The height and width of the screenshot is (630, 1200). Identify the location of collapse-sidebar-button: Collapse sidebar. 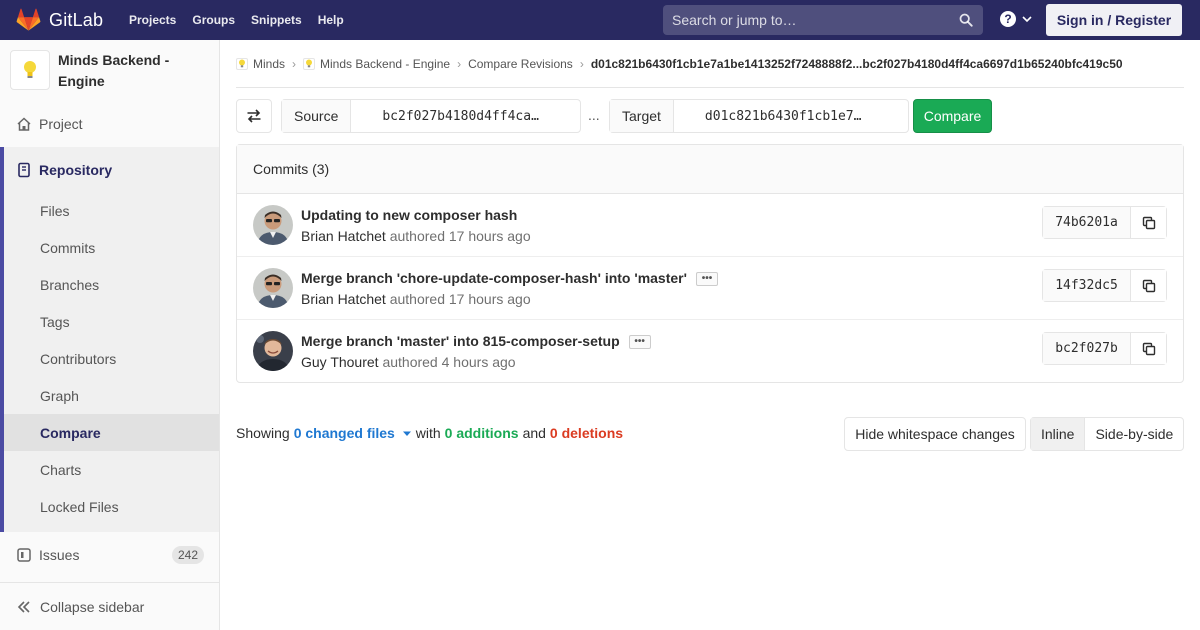
(109, 606).